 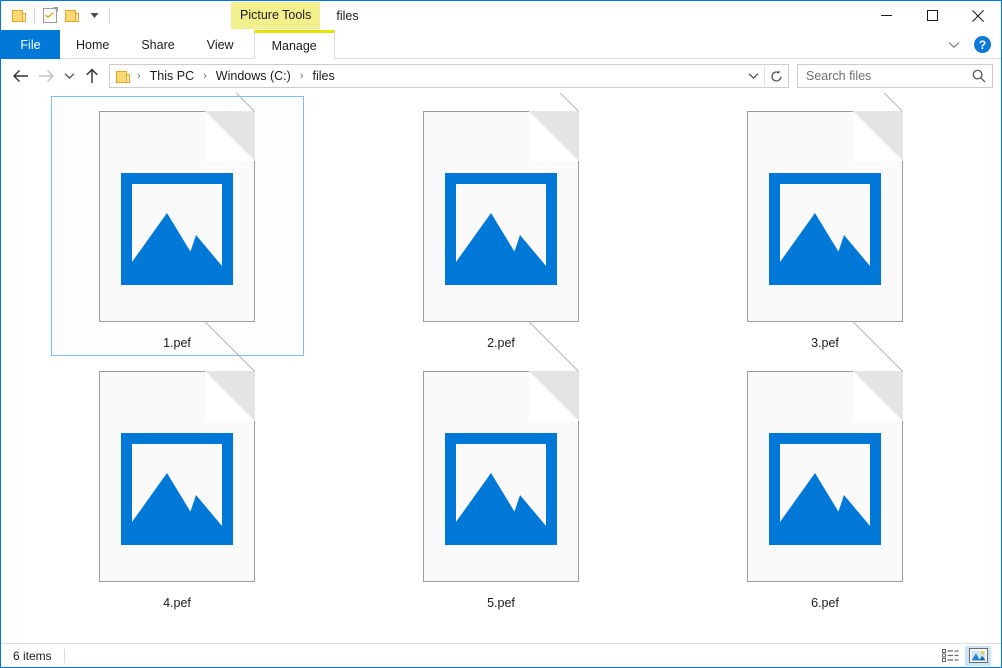 What do you see at coordinates (501, 603) in the screenshot?
I see `file-name-label: 5.pef` at bounding box center [501, 603].